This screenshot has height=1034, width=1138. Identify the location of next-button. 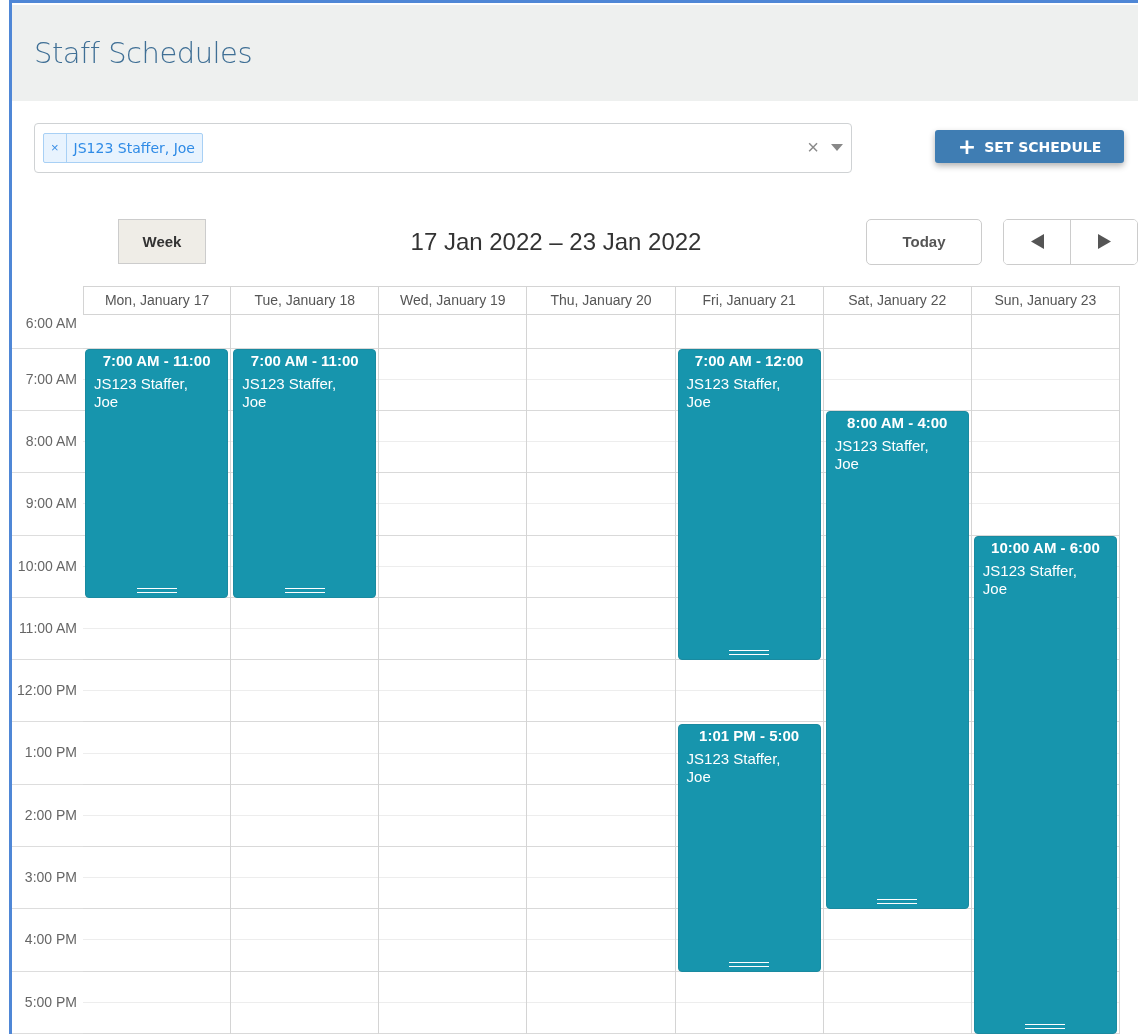
(1103, 241).